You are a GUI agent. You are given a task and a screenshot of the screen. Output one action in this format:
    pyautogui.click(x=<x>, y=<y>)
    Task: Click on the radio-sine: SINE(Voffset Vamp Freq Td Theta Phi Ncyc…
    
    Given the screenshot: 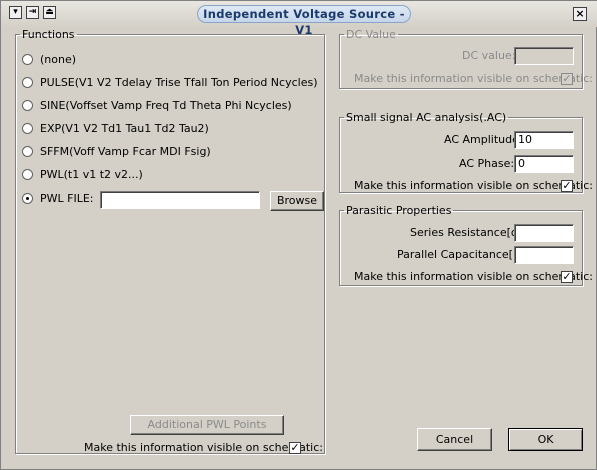 What is the action you would take?
    pyautogui.click(x=157, y=105)
    